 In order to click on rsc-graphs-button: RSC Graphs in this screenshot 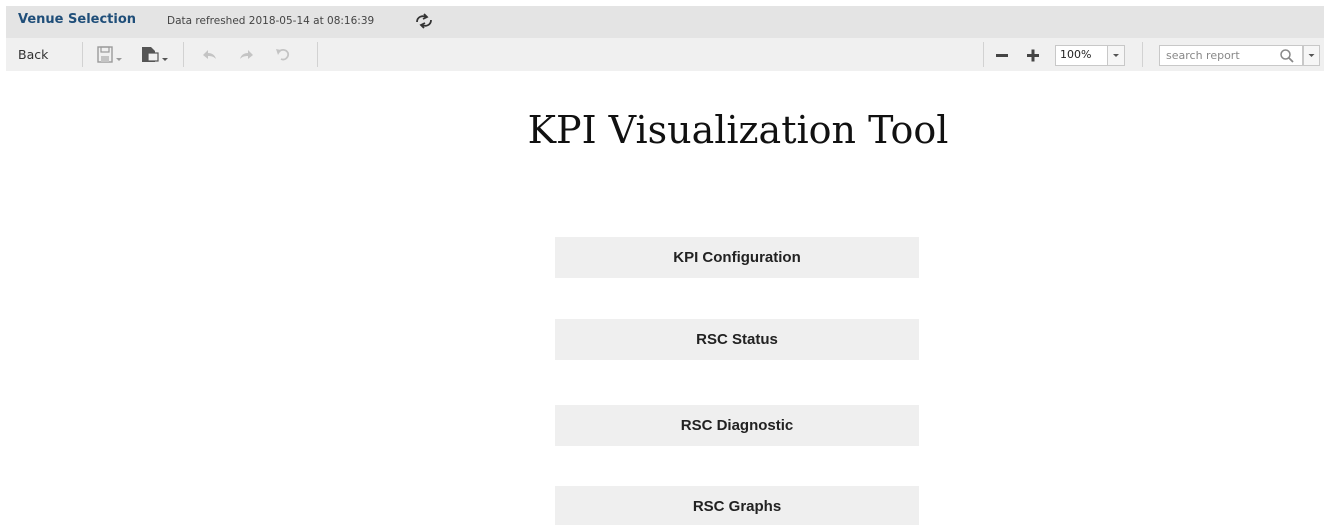, I will do `click(737, 505)`.